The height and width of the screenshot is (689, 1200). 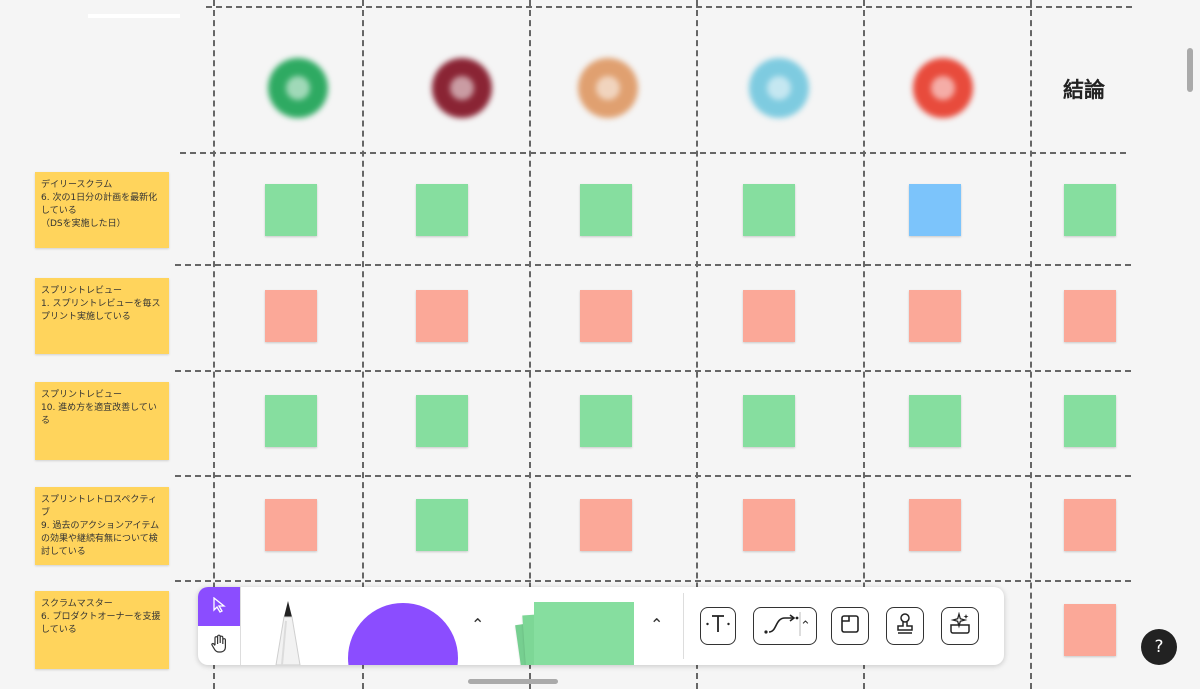 I want to click on select-tool, so click(x=219, y=606).